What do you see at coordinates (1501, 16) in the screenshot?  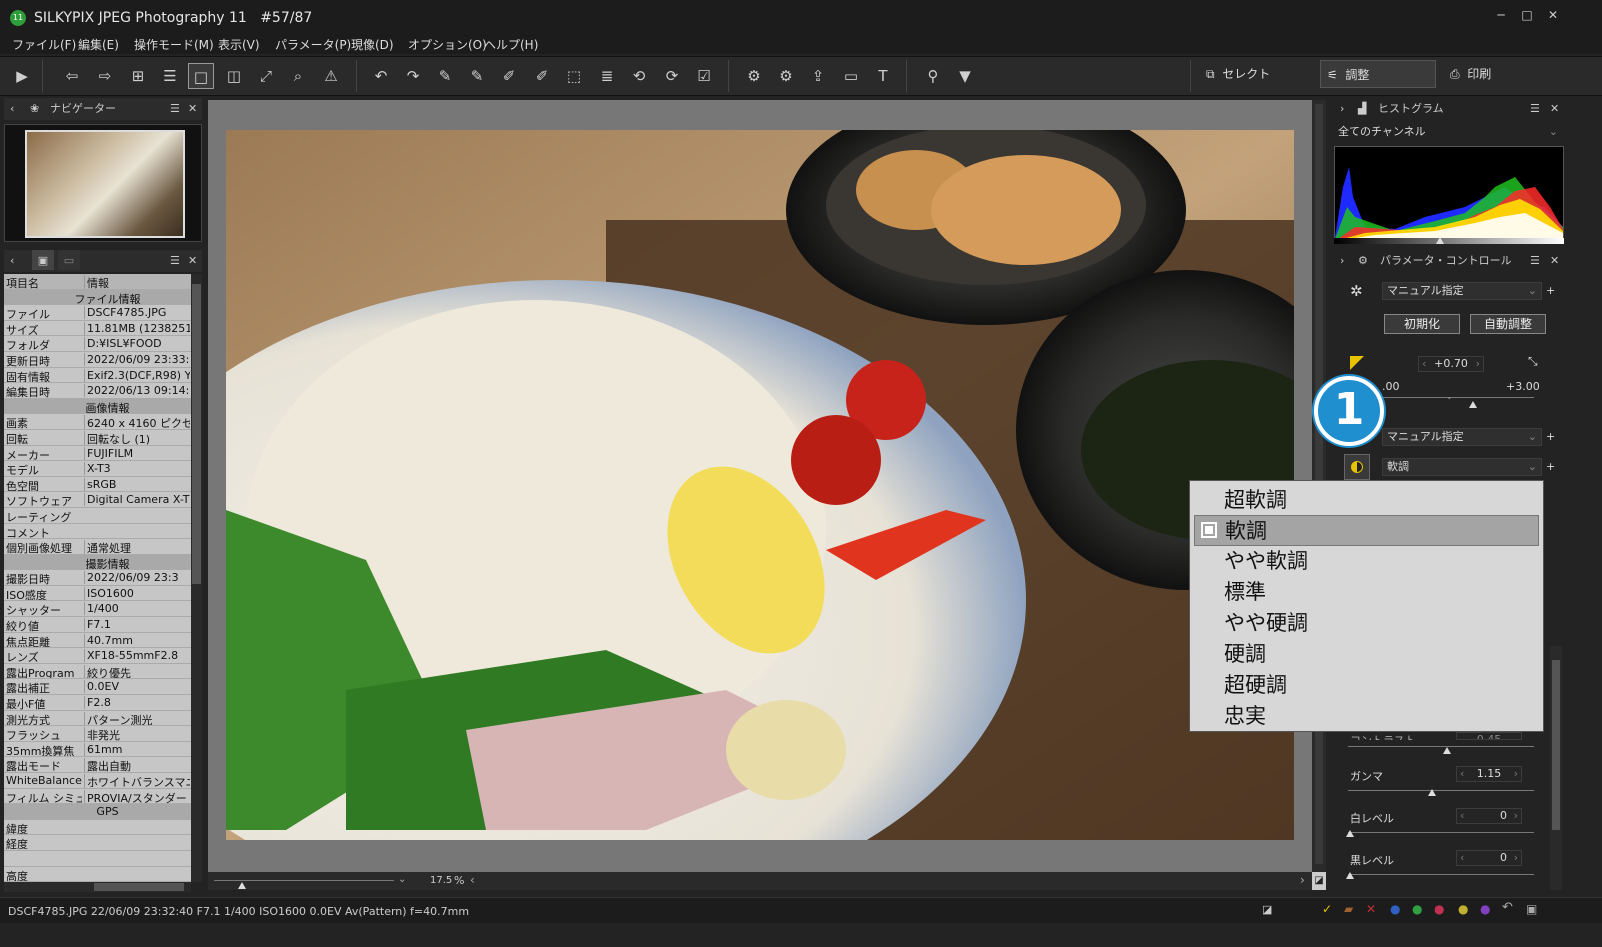 I see `minimize-icon: ─` at bounding box center [1501, 16].